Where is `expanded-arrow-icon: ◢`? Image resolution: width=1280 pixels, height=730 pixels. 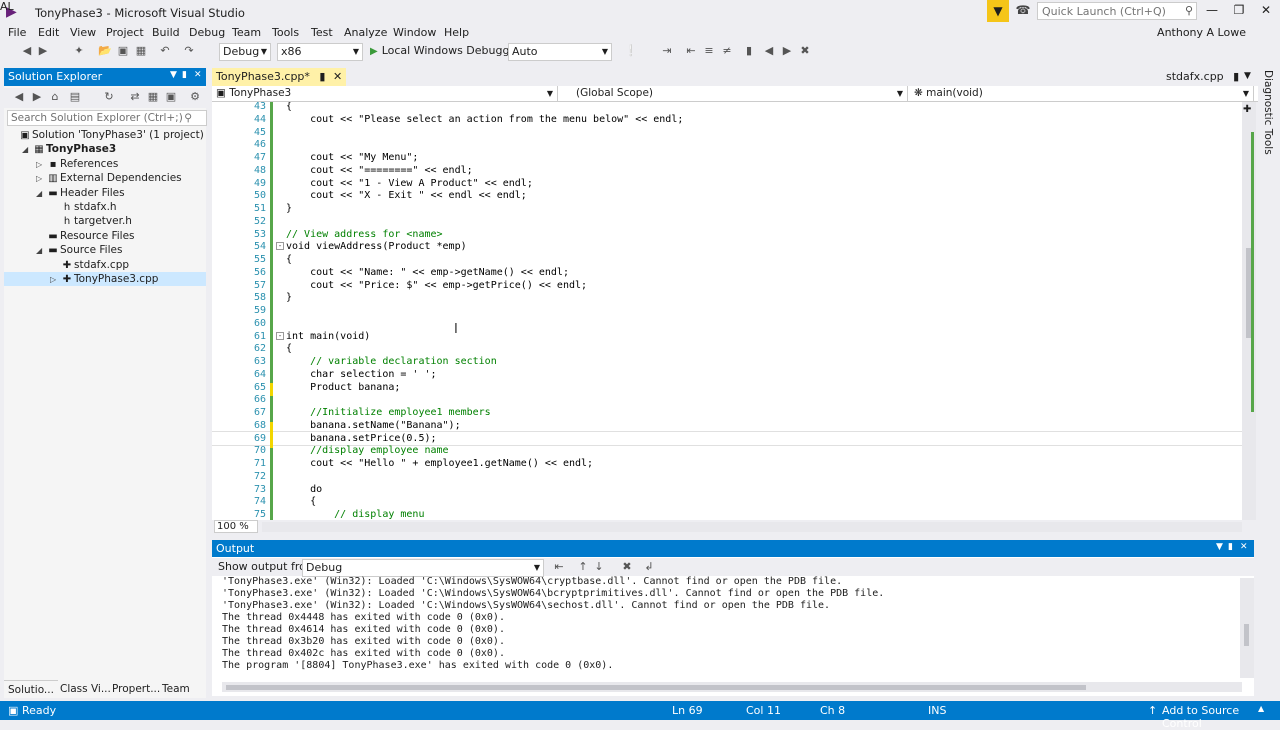 expanded-arrow-icon: ◢ is located at coordinates (41, 194).